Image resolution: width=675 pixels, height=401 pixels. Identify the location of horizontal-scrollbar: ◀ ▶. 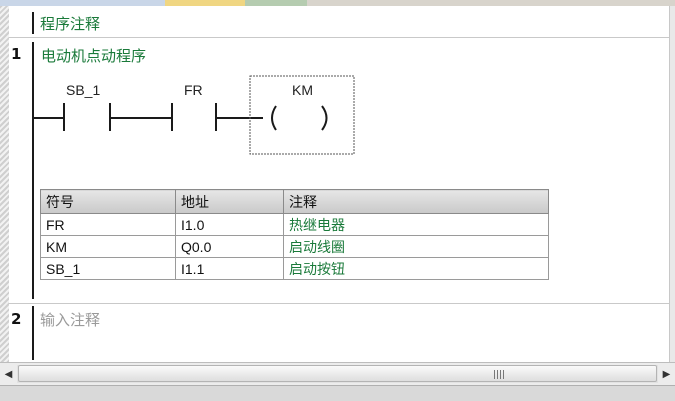
(337, 373).